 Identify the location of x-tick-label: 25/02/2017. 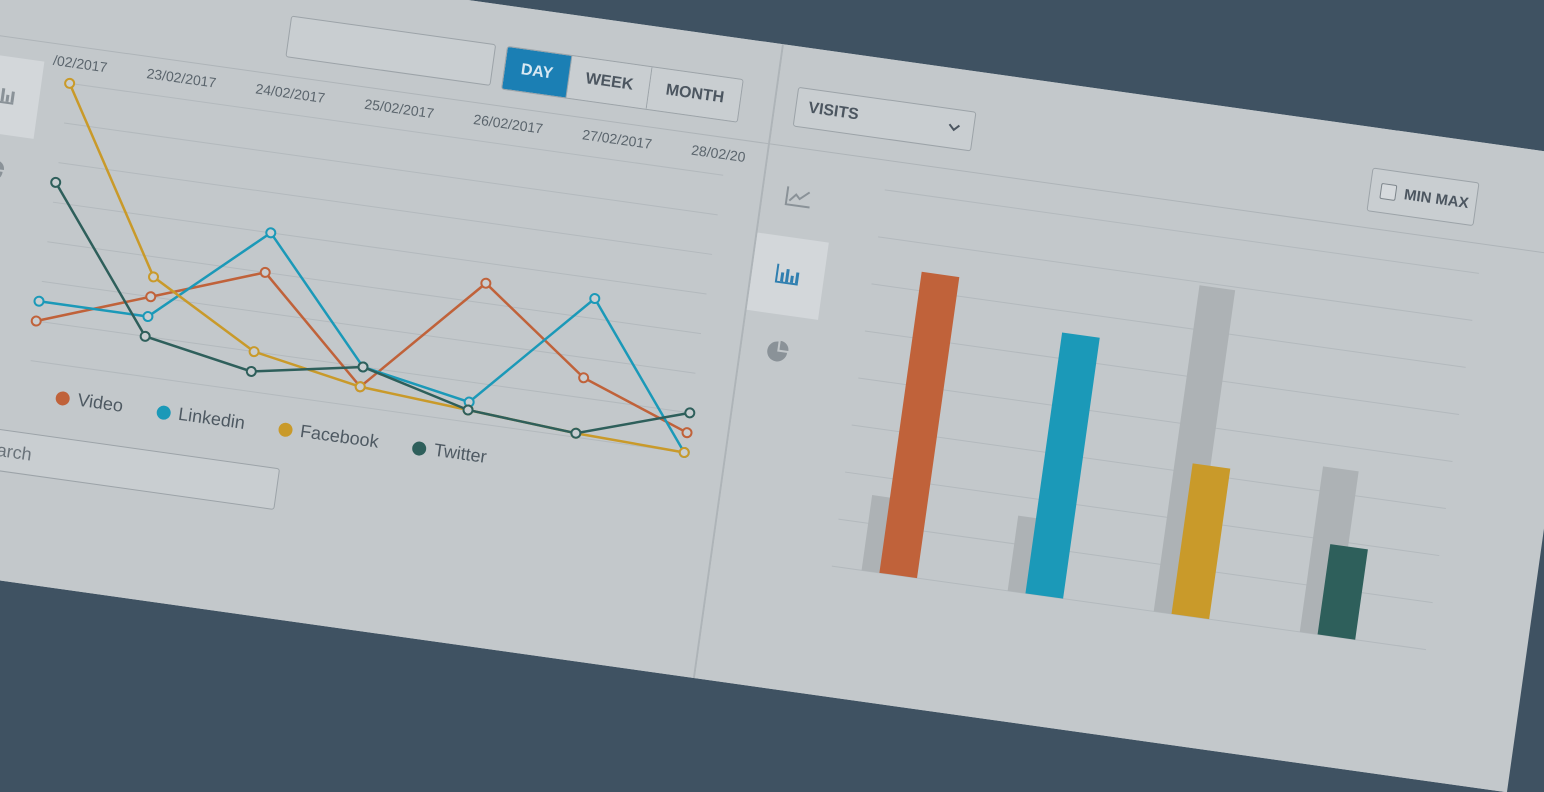
(400, 109).